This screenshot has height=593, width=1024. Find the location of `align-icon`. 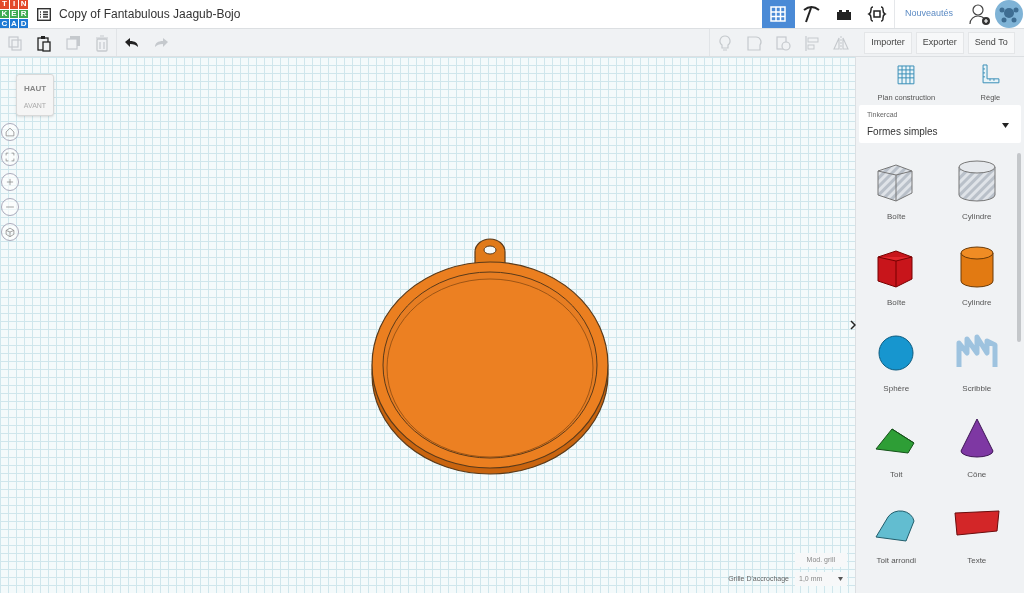

align-icon is located at coordinates (811, 42).